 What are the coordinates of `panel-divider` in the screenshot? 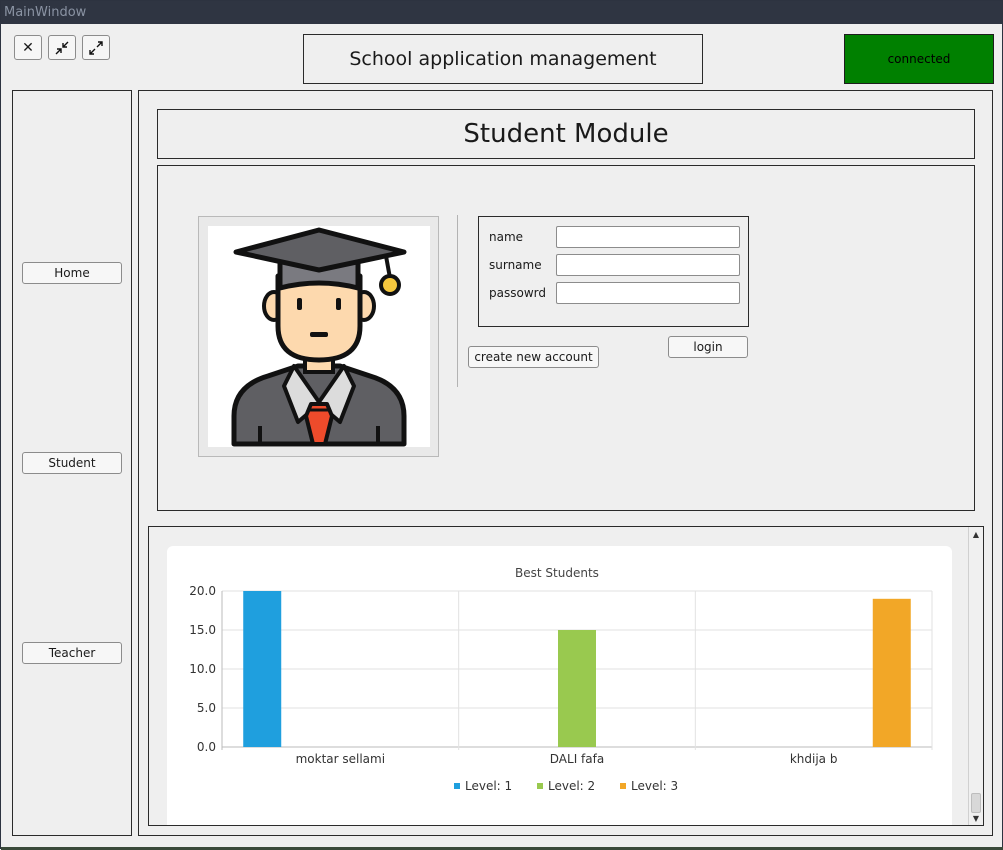 It's located at (457, 301).